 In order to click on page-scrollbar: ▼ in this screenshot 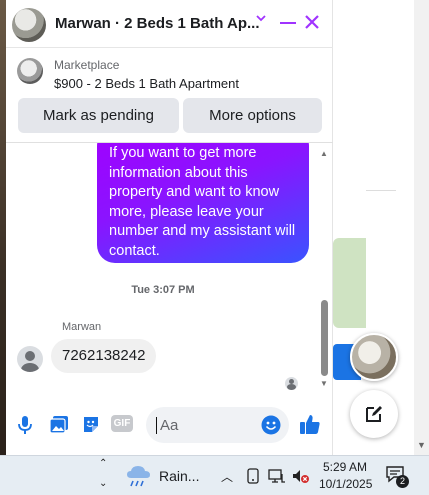, I will do `click(421, 227)`.